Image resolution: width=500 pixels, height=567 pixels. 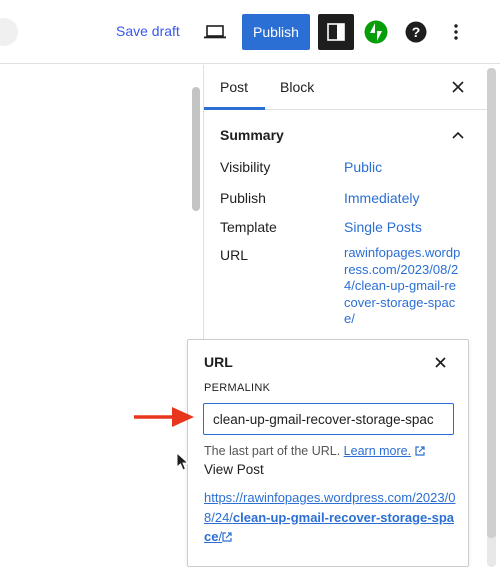 What do you see at coordinates (234, 108) in the screenshot?
I see `active-tab-indicator` at bounding box center [234, 108].